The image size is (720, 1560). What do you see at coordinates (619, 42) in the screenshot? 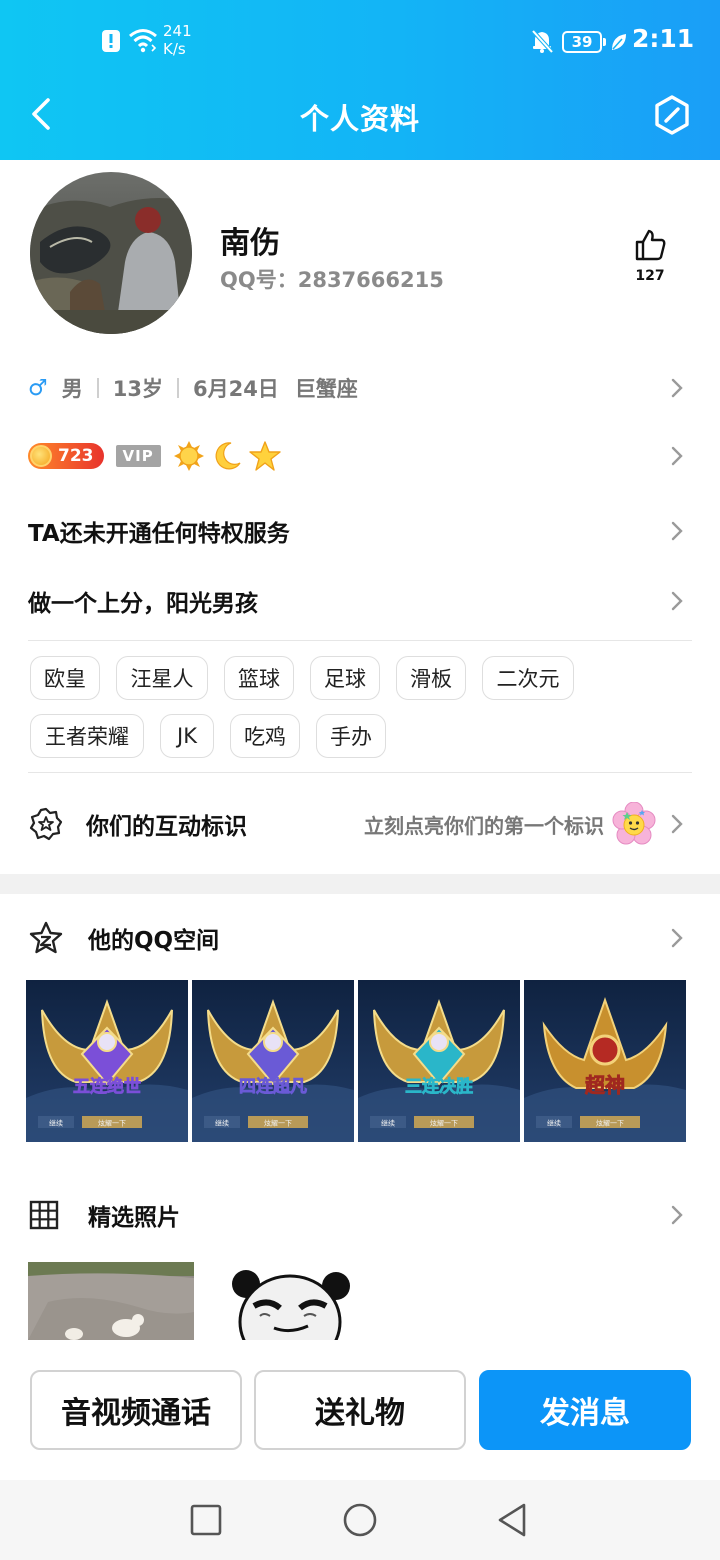
I see `leaf-icon` at bounding box center [619, 42].